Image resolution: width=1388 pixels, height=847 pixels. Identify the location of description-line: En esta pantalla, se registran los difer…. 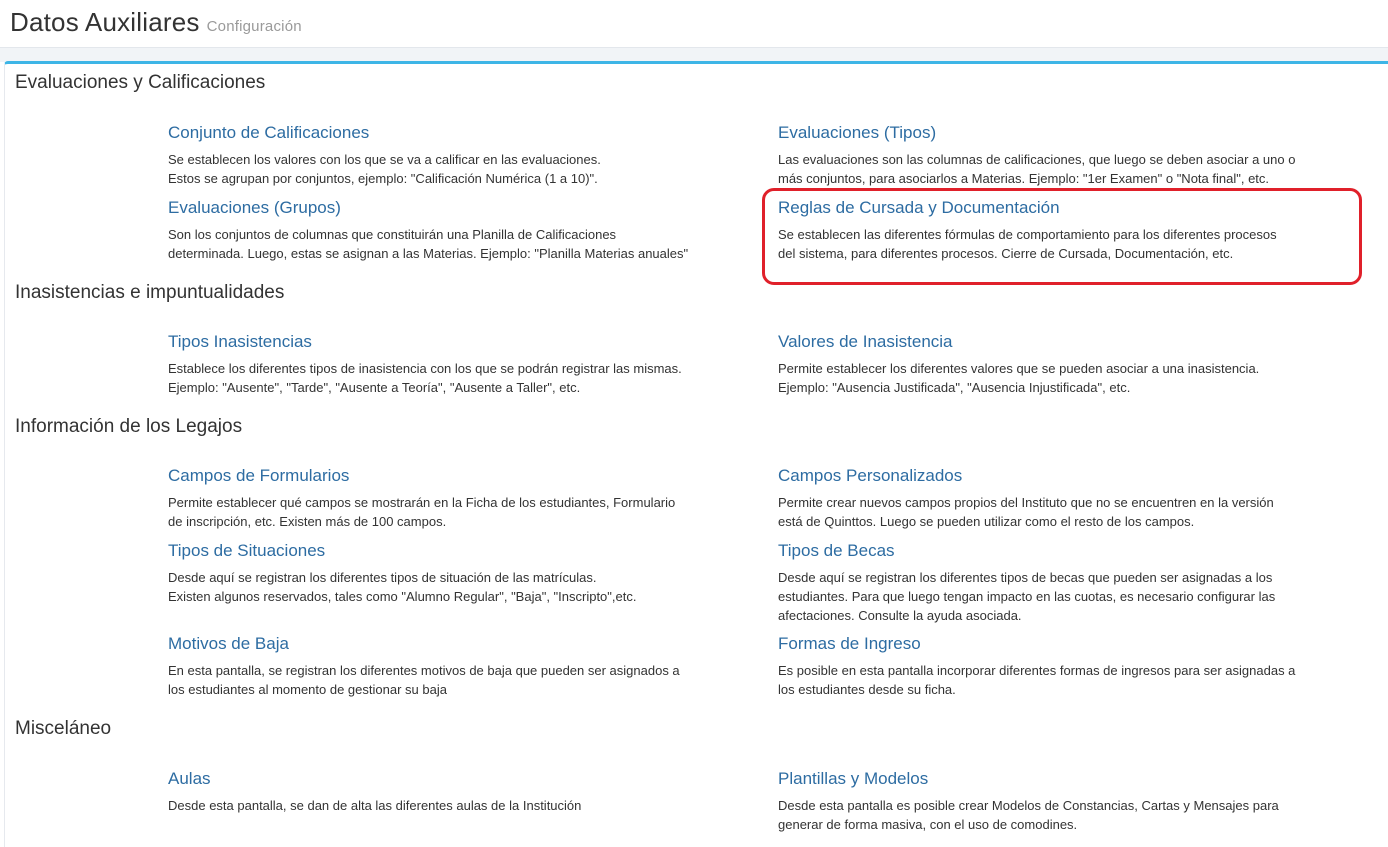
(424, 670).